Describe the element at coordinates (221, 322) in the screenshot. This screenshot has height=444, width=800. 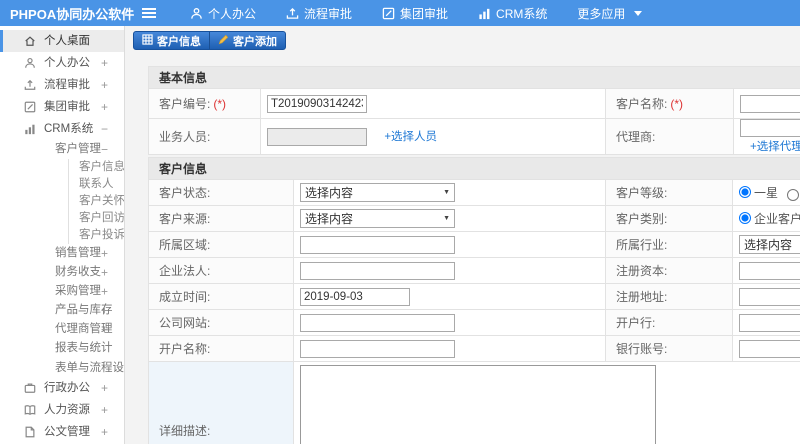
I see `website-label: 公司网站:` at that location.